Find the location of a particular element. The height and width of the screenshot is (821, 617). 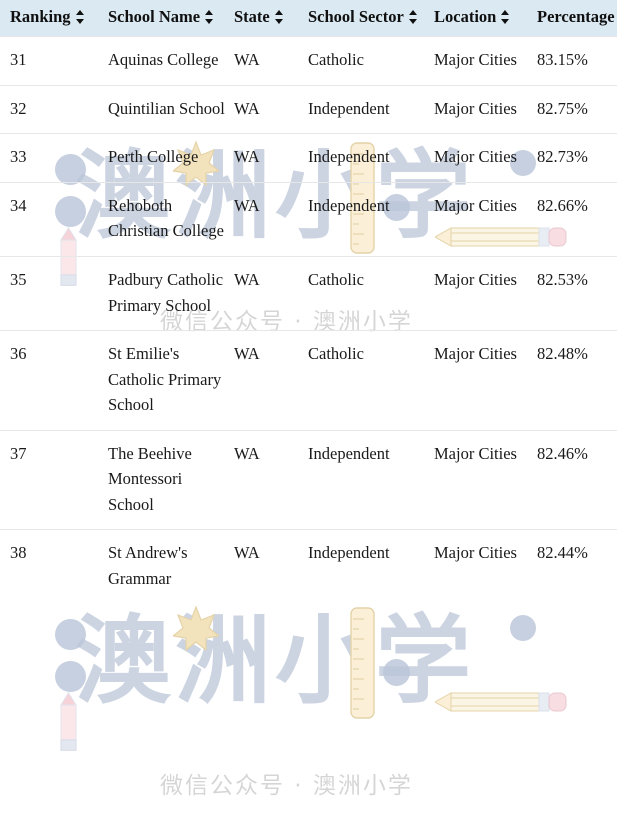

pencil-icon is located at coordinates (68, 721).